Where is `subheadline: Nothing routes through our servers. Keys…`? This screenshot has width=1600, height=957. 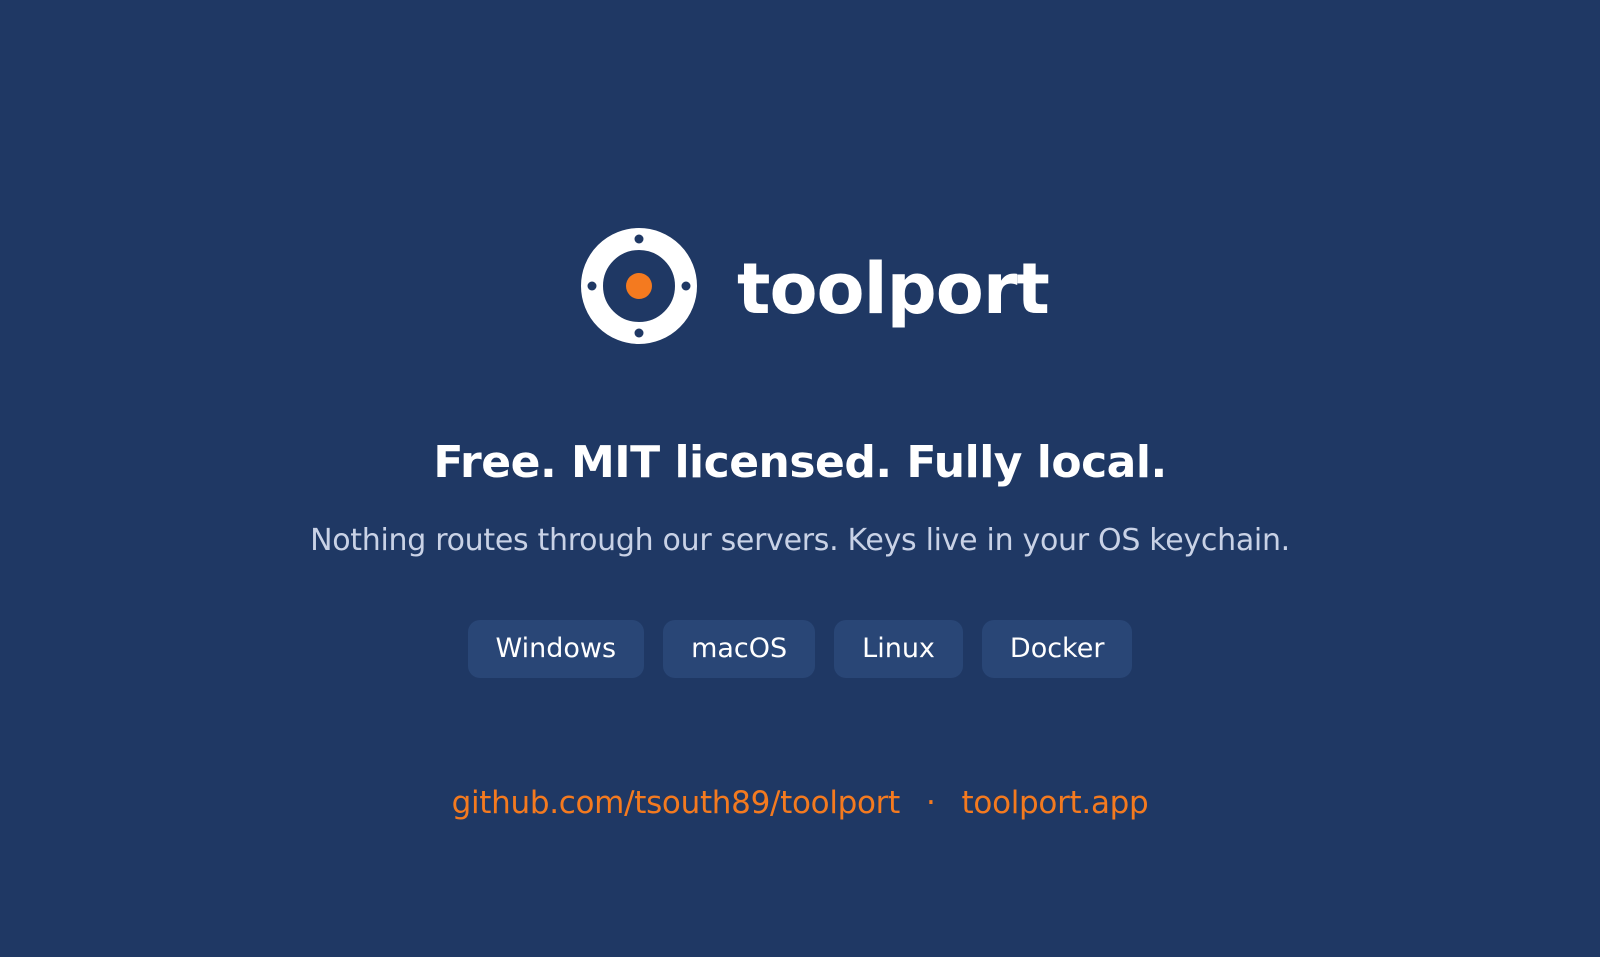 subheadline: Nothing routes through our servers. Keys… is located at coordinates (800, 540).